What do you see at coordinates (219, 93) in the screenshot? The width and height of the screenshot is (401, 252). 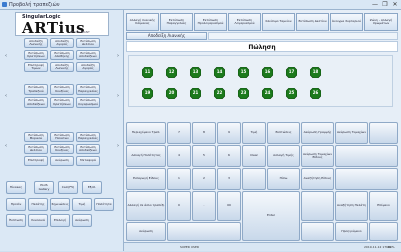 I see `table-icon: 22` at bounding box center [219, 93].